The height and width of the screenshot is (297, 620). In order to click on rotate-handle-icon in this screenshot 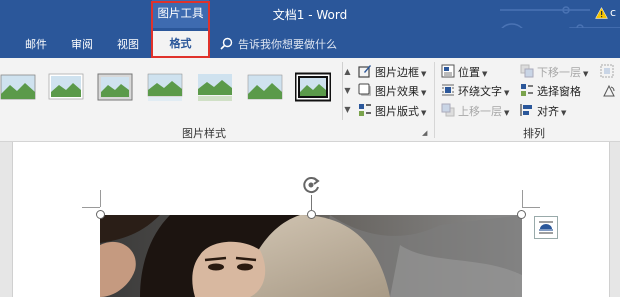, I will do `click(312, 185)`.